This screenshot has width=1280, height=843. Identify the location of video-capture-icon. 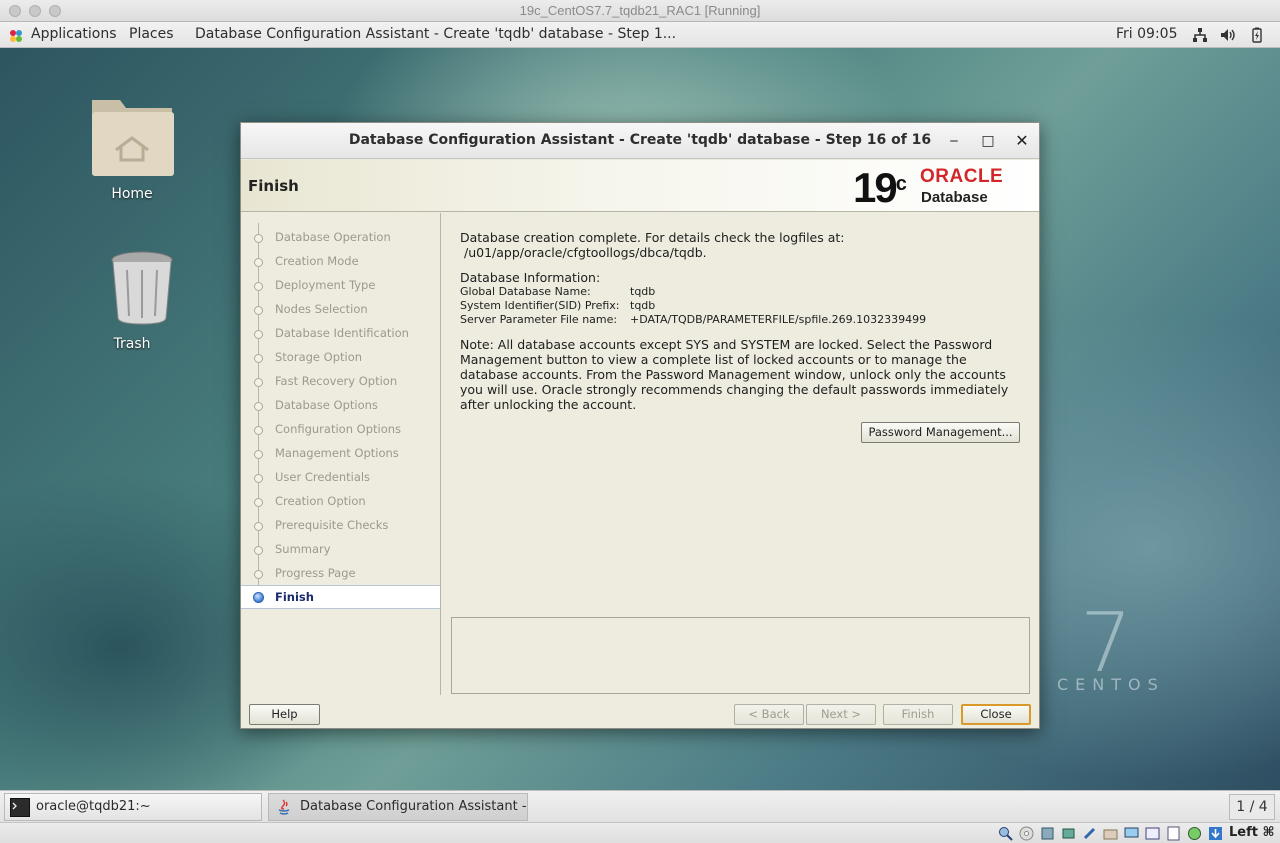
(1152, 833).